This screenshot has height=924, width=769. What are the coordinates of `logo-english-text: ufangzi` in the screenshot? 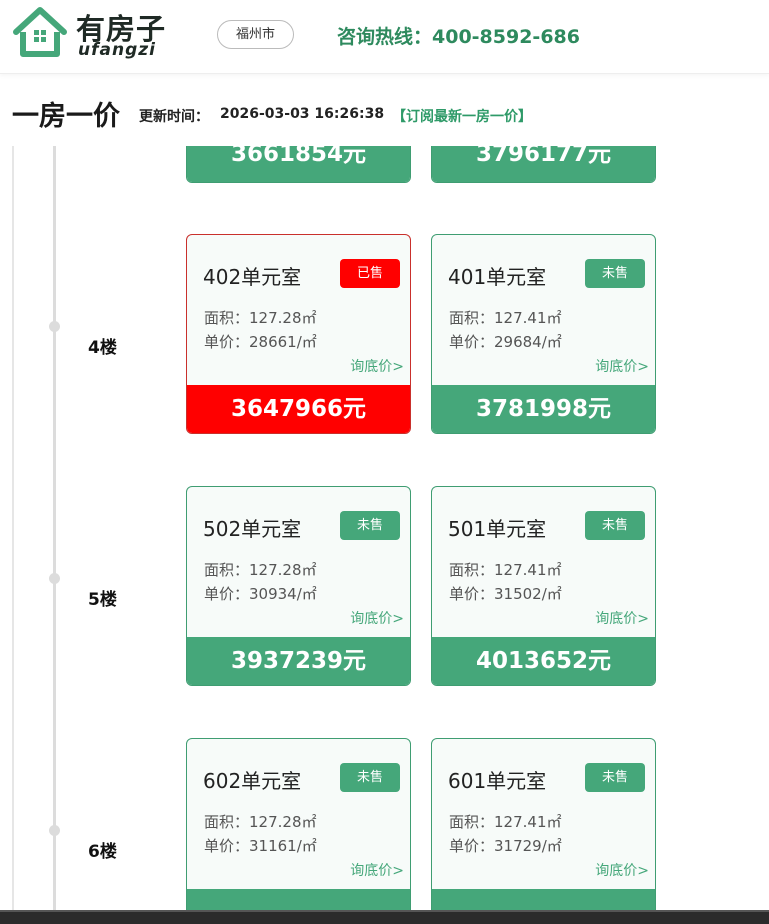 It's located at (117, 50).